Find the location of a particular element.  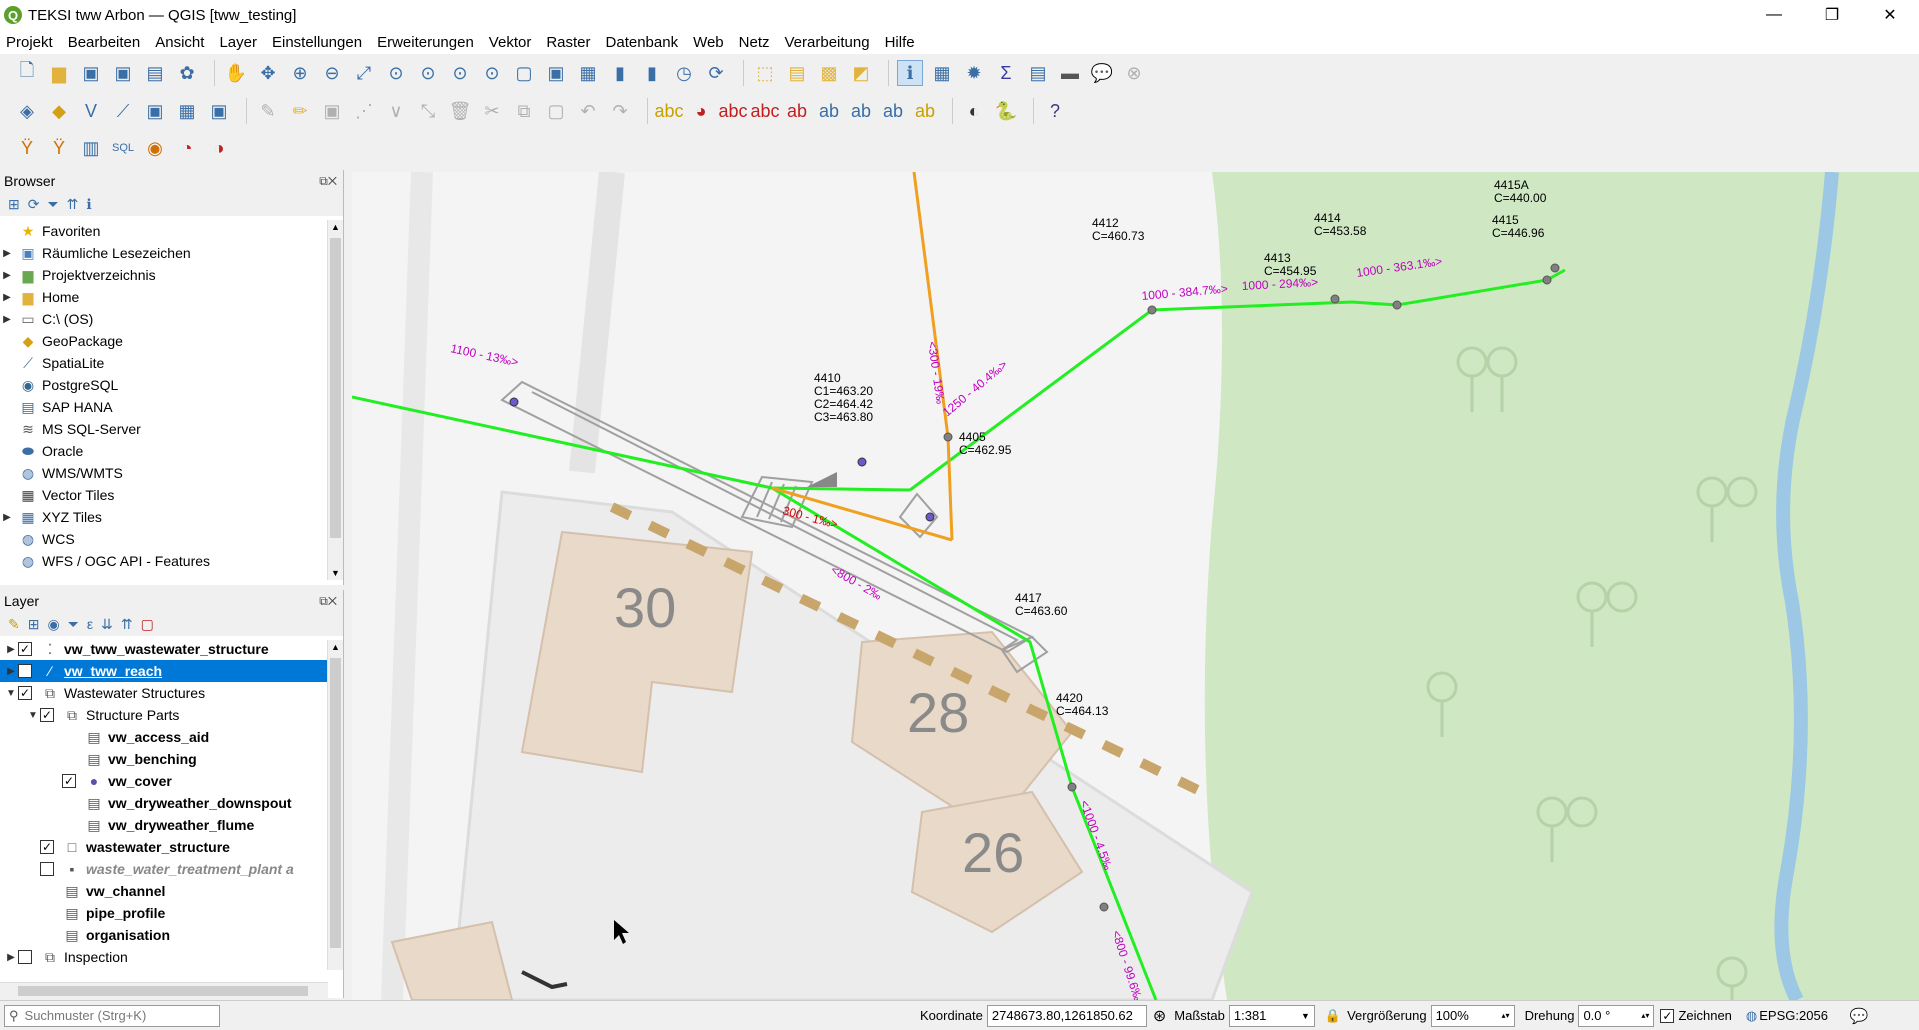

open-project-icon: ▆ is located at coordinates (59, 73).